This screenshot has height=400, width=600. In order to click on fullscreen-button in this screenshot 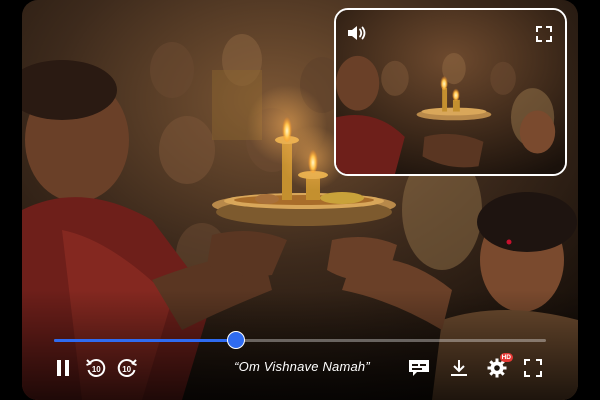, I will do `click(533, 368)`.